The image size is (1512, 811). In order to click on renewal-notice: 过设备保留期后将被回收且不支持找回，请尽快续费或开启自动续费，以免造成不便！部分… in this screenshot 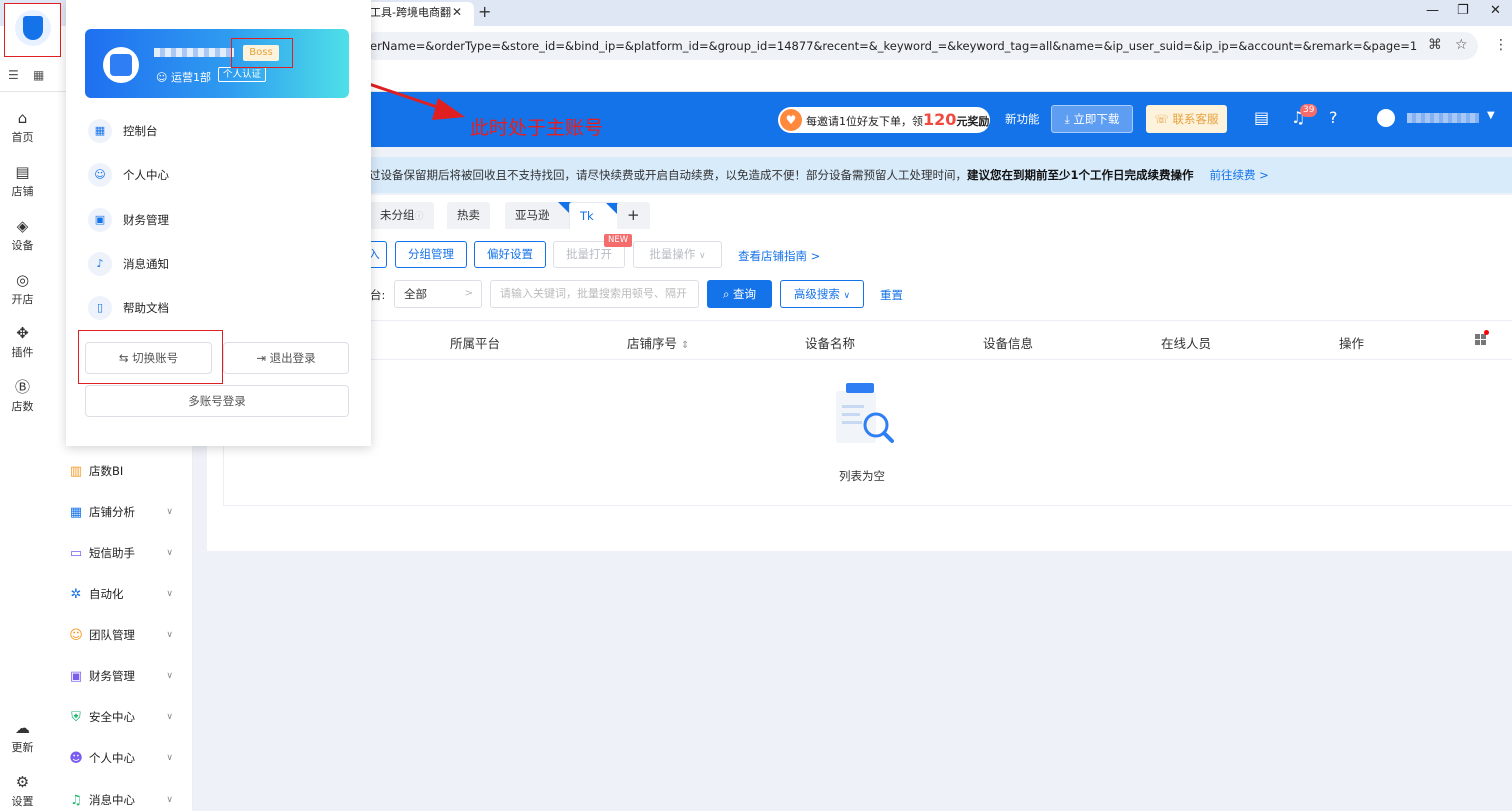, I will do `click(859, 175)`.